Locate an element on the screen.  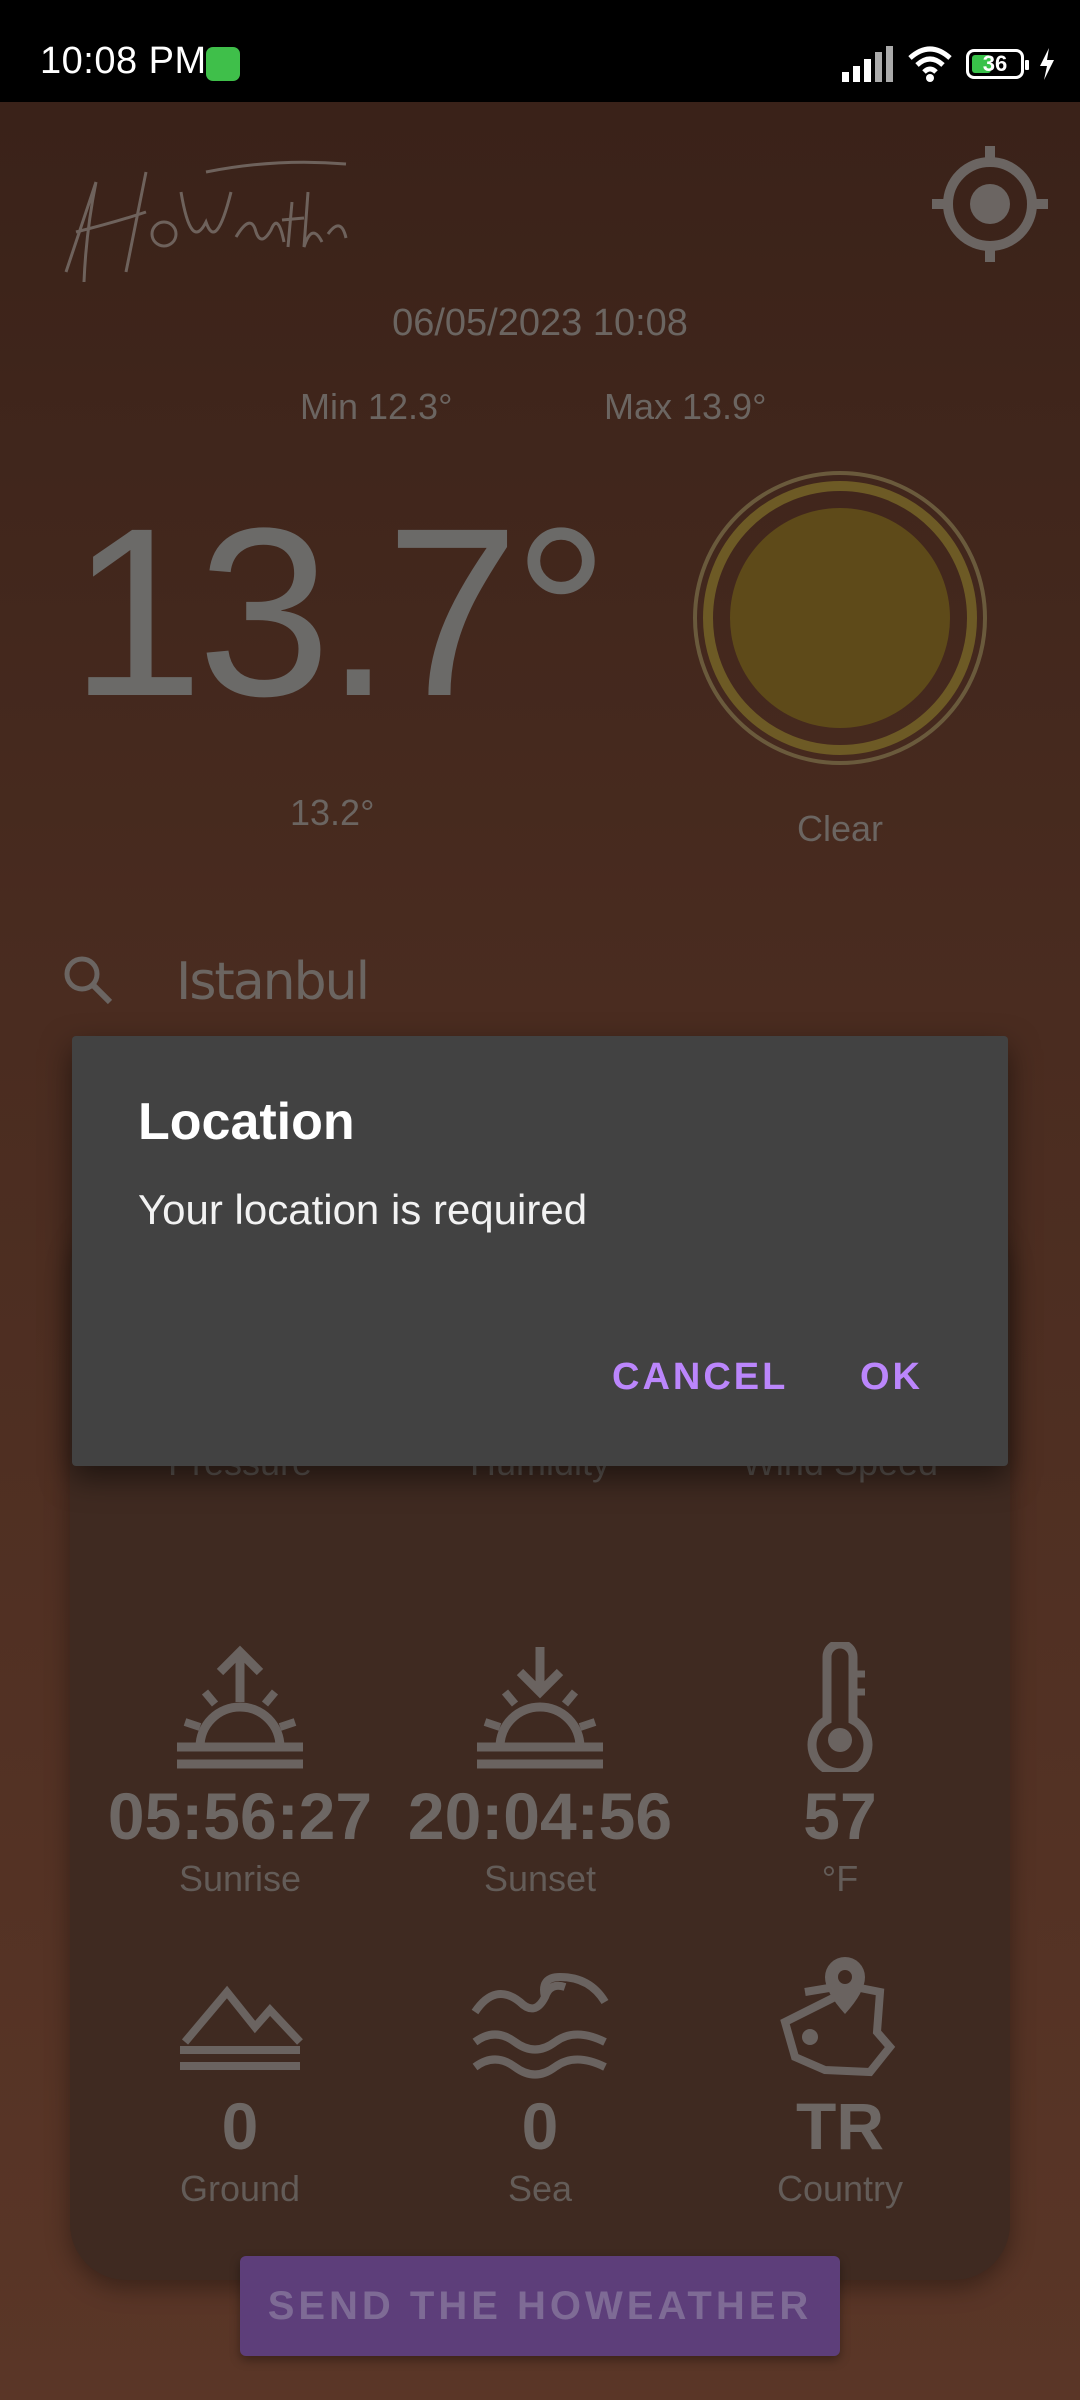
wifi-icon is located at coordinates (930, 64).